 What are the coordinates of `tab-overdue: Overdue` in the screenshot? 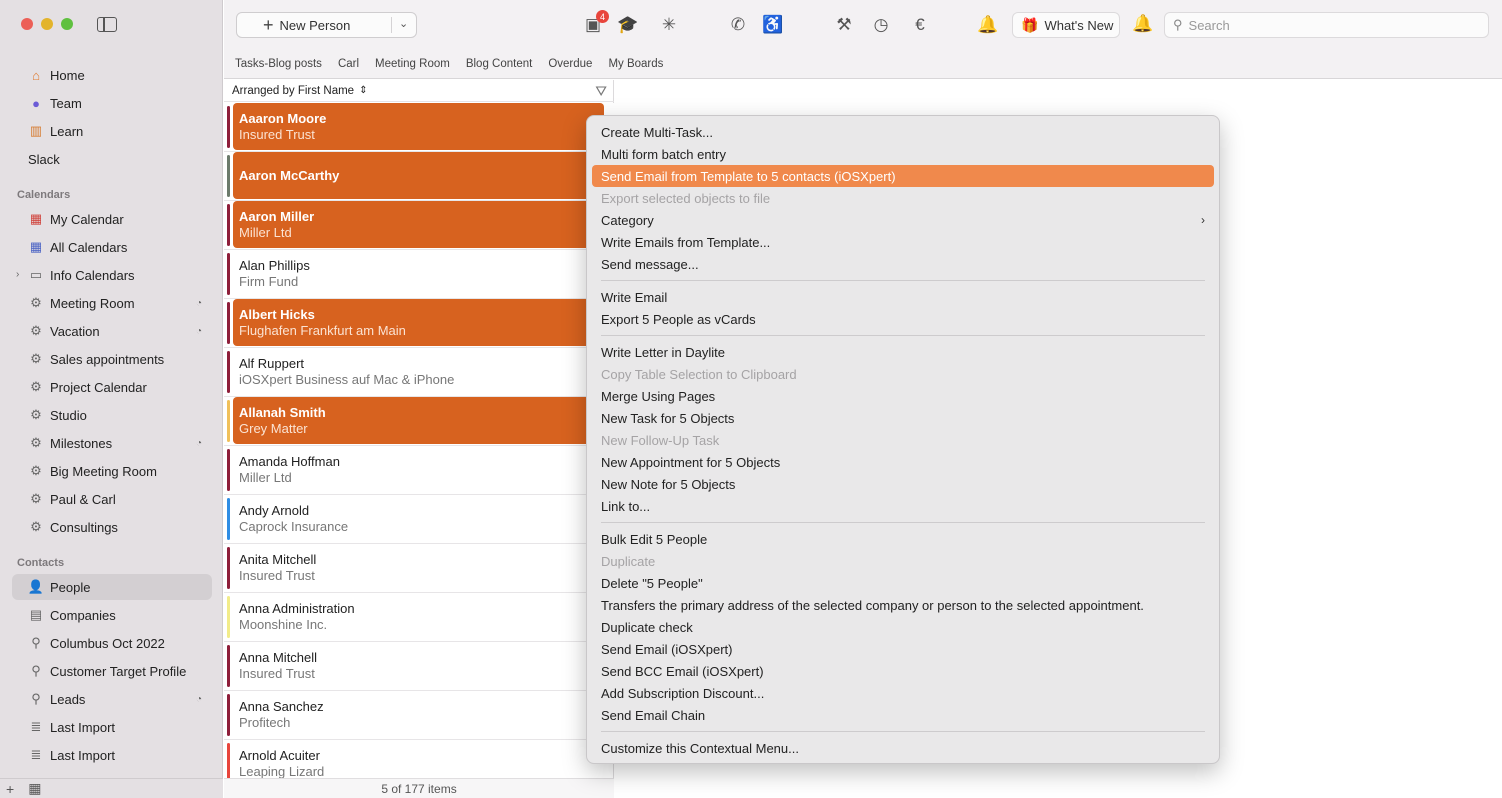 It's located at (570, 64).